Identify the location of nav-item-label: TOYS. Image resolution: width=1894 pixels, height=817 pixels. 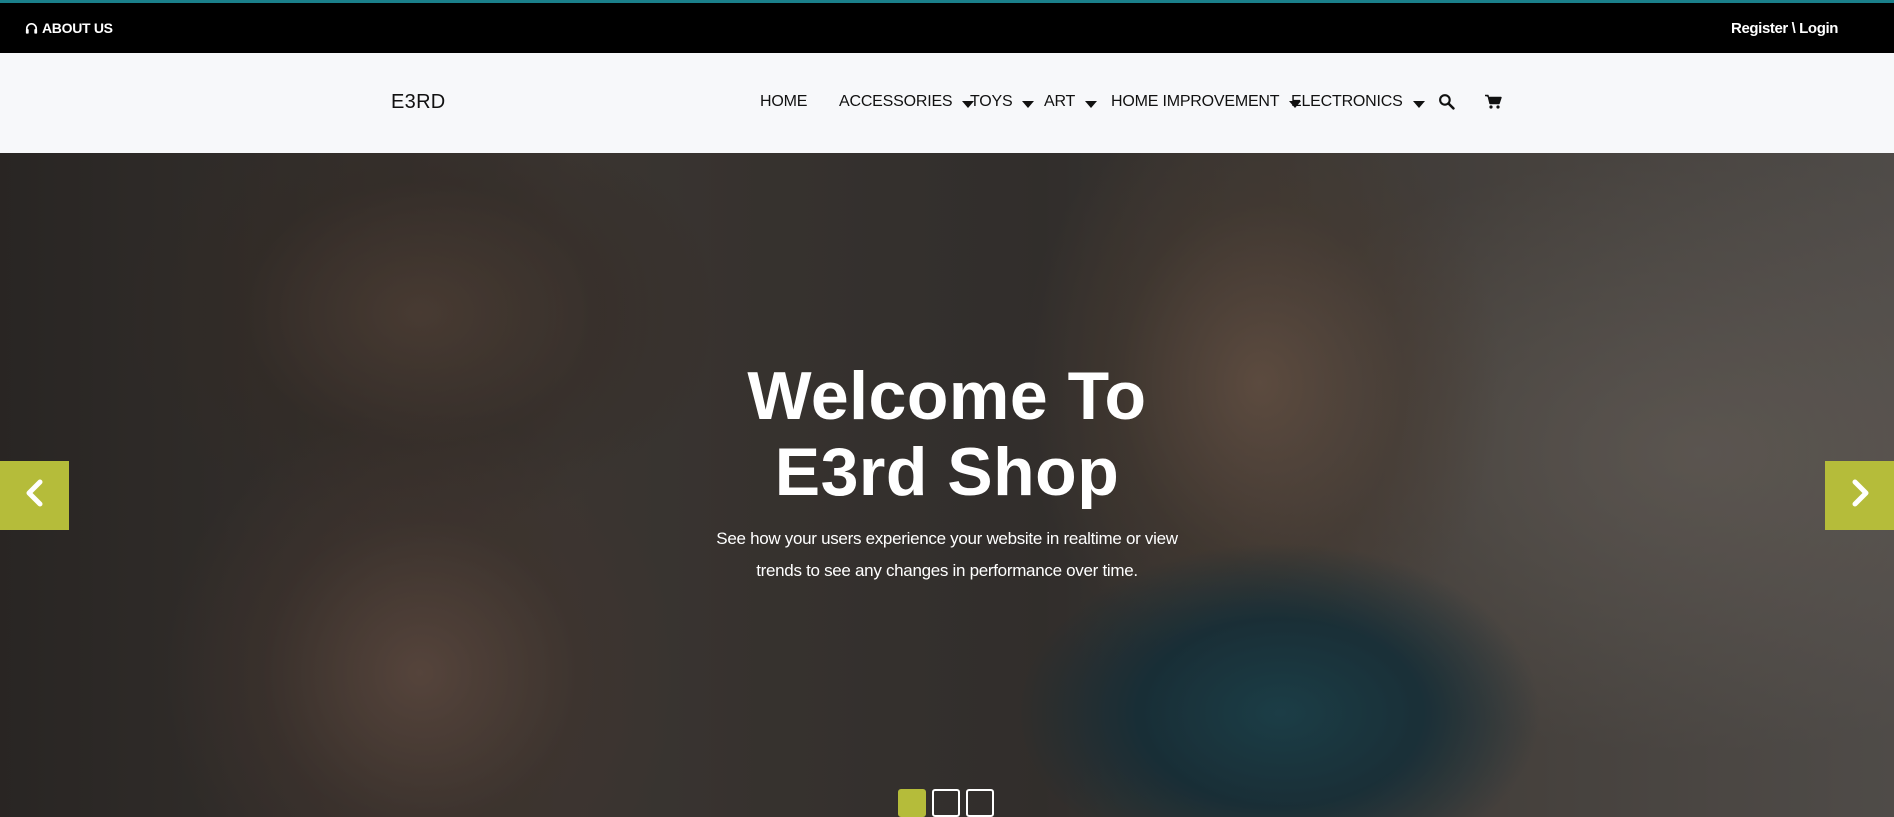
(991, 101).